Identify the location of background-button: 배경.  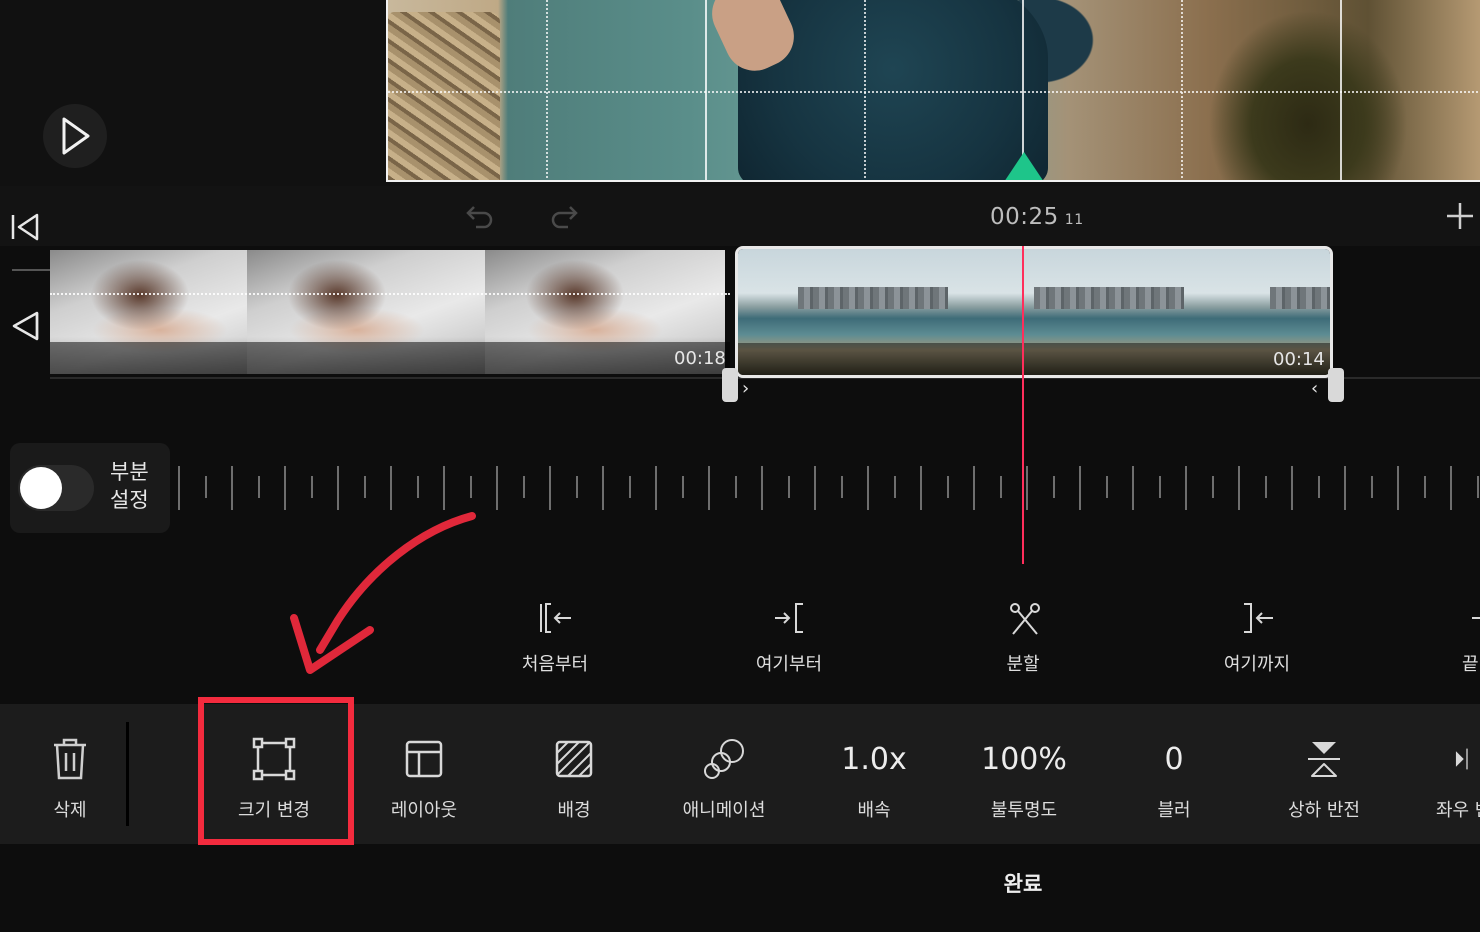
(574, 774).